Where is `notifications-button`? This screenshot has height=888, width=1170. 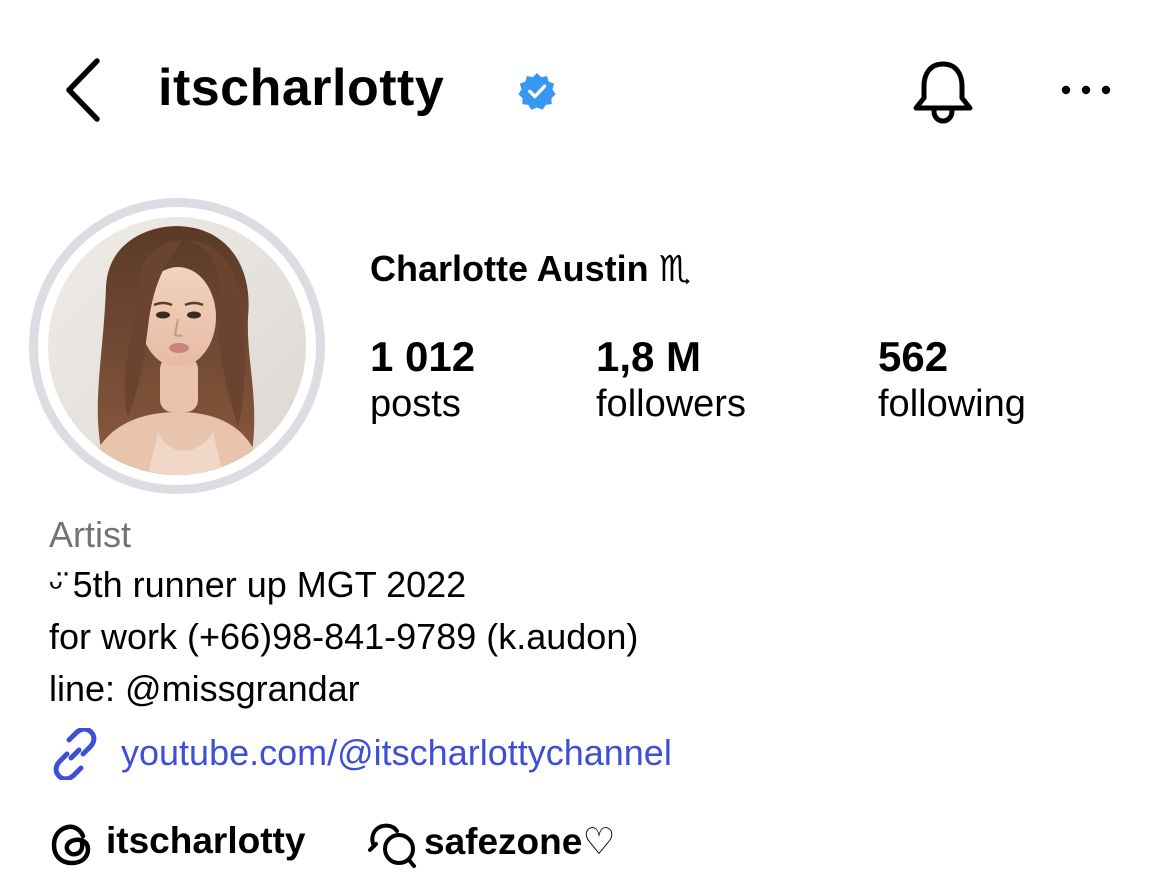 notifications-button is located at coordinates (943, 91).